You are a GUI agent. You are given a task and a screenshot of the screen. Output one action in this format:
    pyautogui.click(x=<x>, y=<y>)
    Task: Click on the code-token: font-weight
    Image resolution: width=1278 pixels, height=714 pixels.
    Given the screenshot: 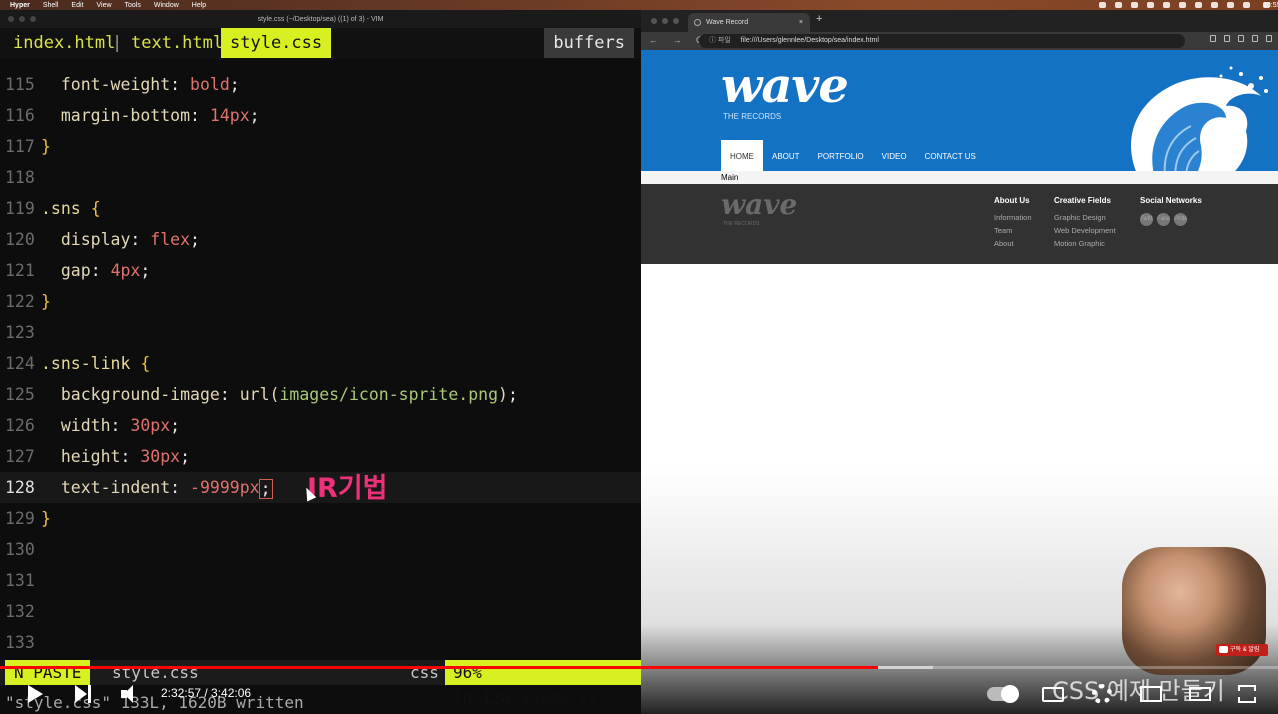 What is the action you would take?
    pyautogui.click(x=115, y=84)
    